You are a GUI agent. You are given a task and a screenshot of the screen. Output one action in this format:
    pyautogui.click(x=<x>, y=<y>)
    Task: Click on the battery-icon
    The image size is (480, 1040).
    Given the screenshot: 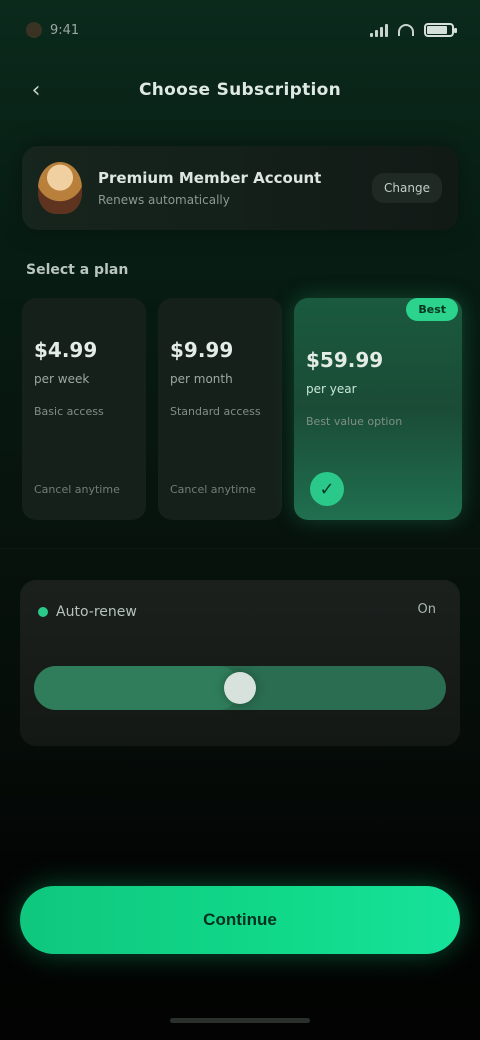 What is the action you would take?
    pyautogui.click(x=440, y=30)
    